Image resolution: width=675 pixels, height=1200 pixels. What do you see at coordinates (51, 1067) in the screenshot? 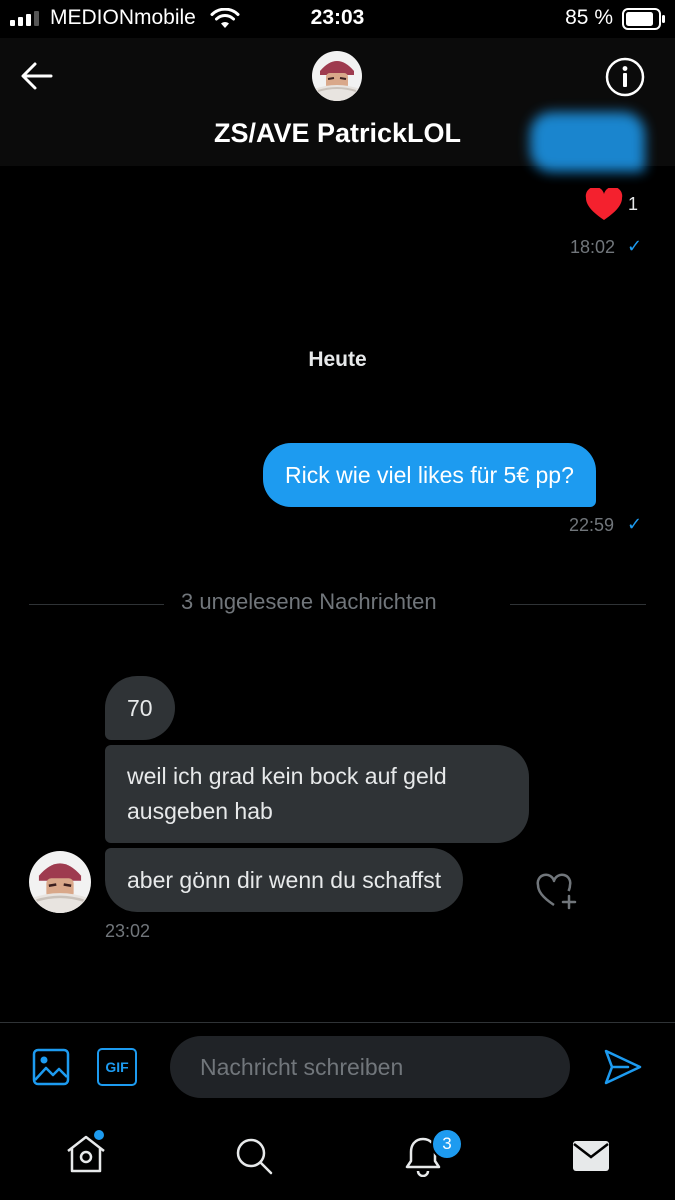
I see `image-icon` at bounding box center [51, 1067].